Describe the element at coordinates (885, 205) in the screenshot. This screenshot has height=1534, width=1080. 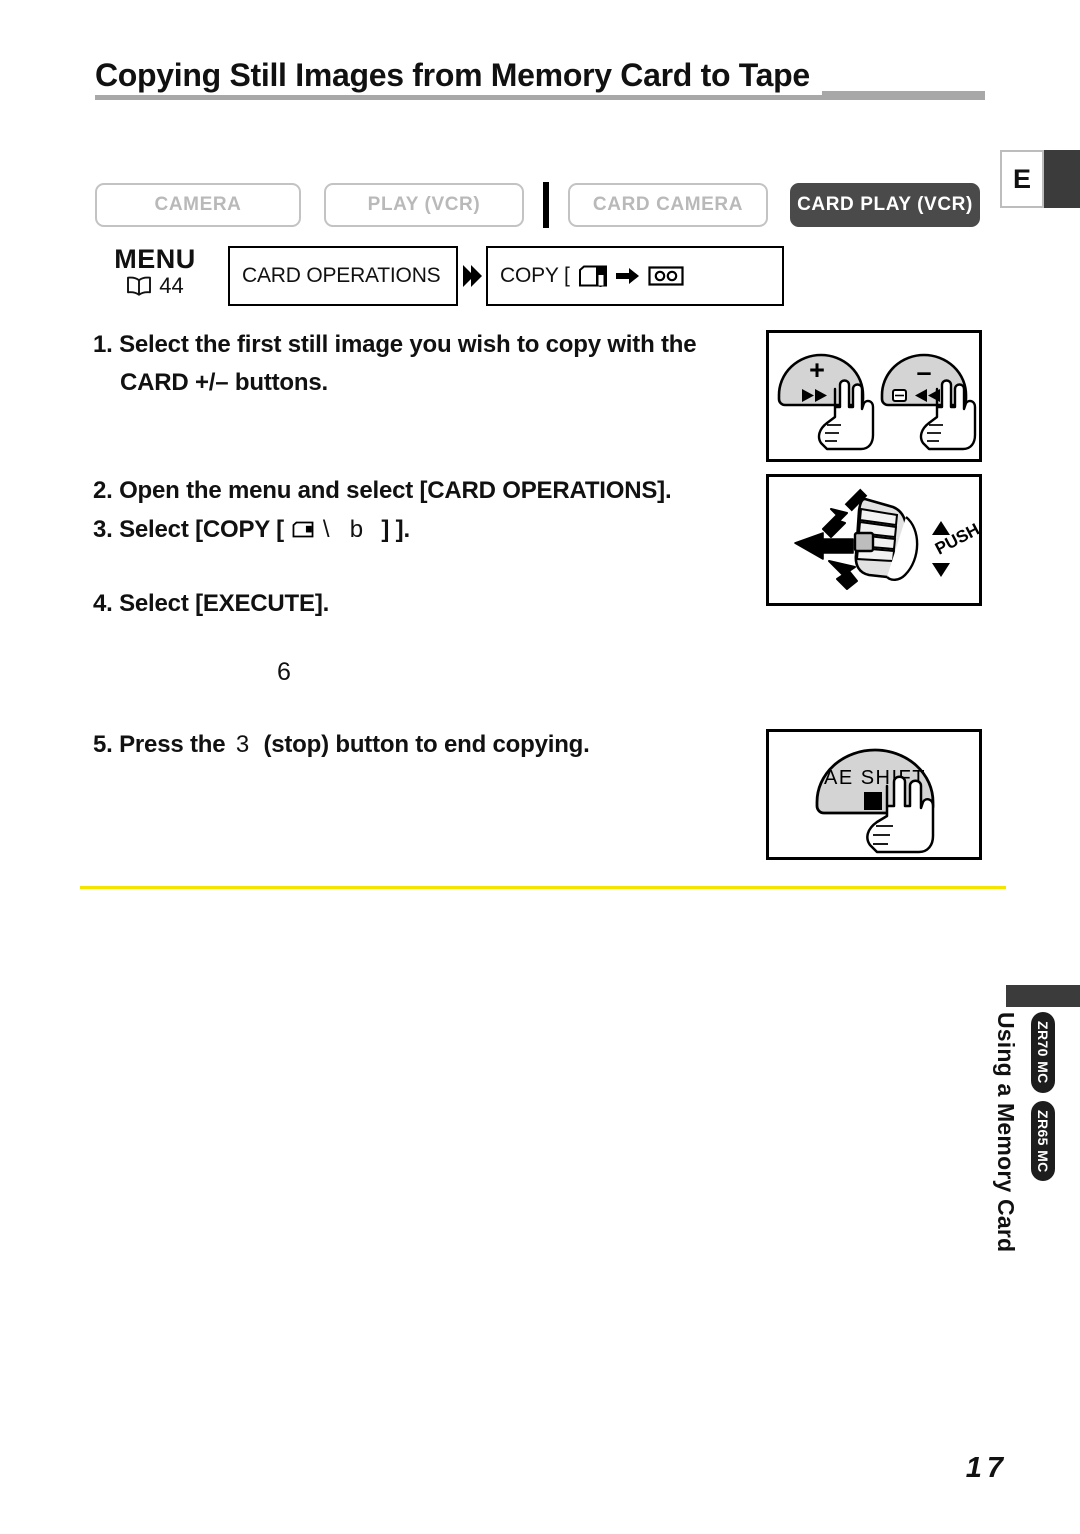
I see `mode-tab-card-play-vcr: CARD PLAY (VCR)` at that location.